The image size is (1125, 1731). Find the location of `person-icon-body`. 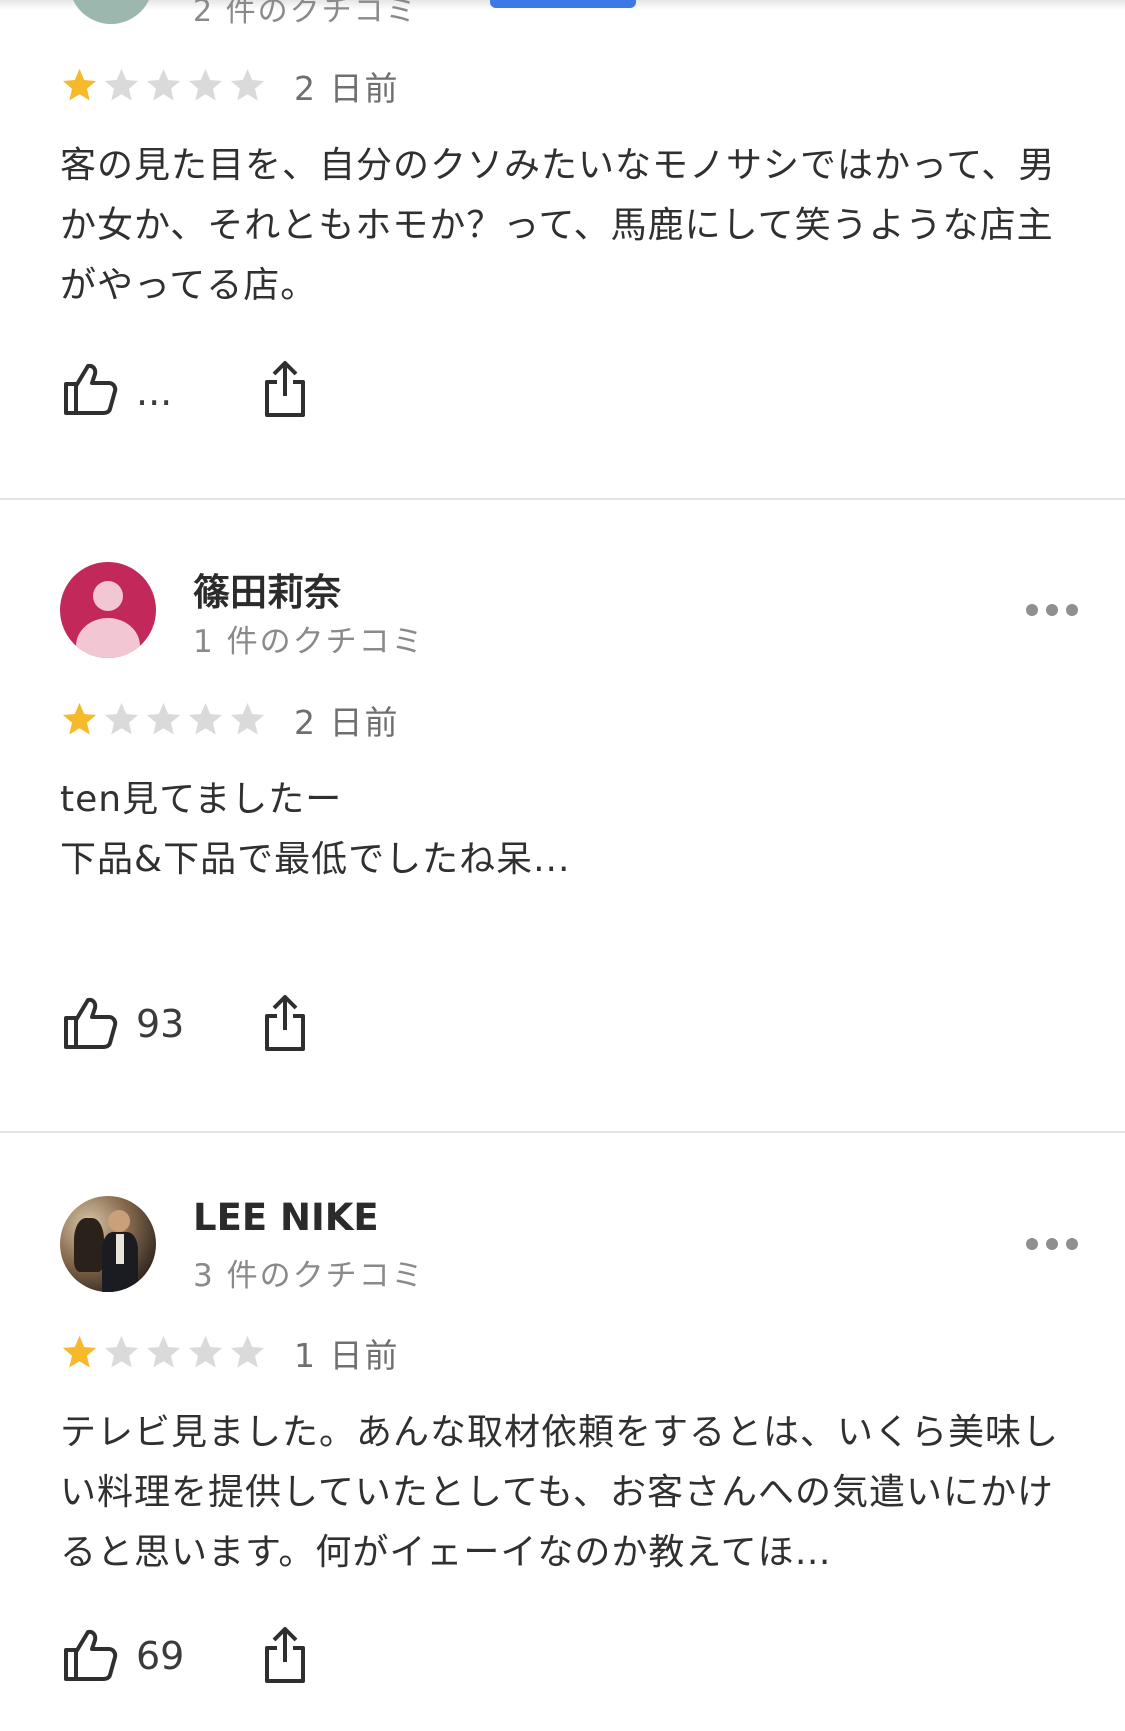

person-icon-body is located at coordinates (108, 638).